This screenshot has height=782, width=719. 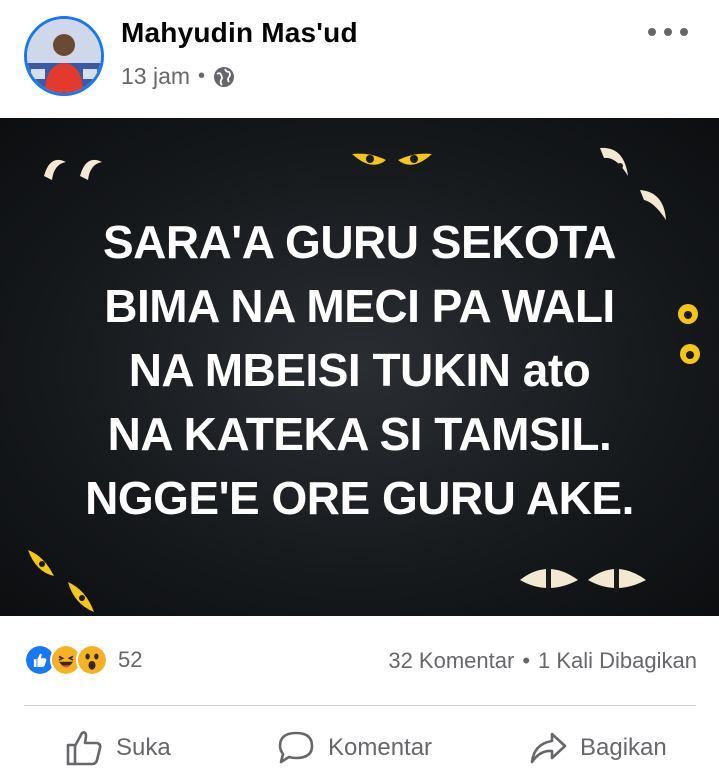 I want to click on more-options-button, so click(x=668, y=32).